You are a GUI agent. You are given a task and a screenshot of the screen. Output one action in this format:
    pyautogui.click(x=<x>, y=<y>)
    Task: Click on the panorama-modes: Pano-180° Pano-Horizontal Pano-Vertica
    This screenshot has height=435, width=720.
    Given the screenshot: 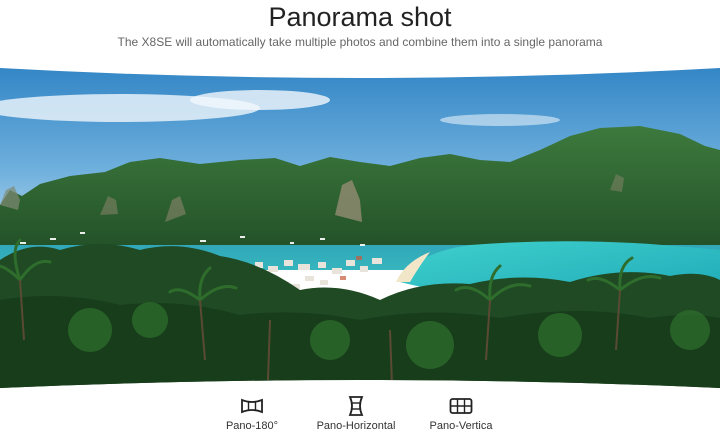 What is the action you would take?
    pyautogui.click(x=360, y=411)
    